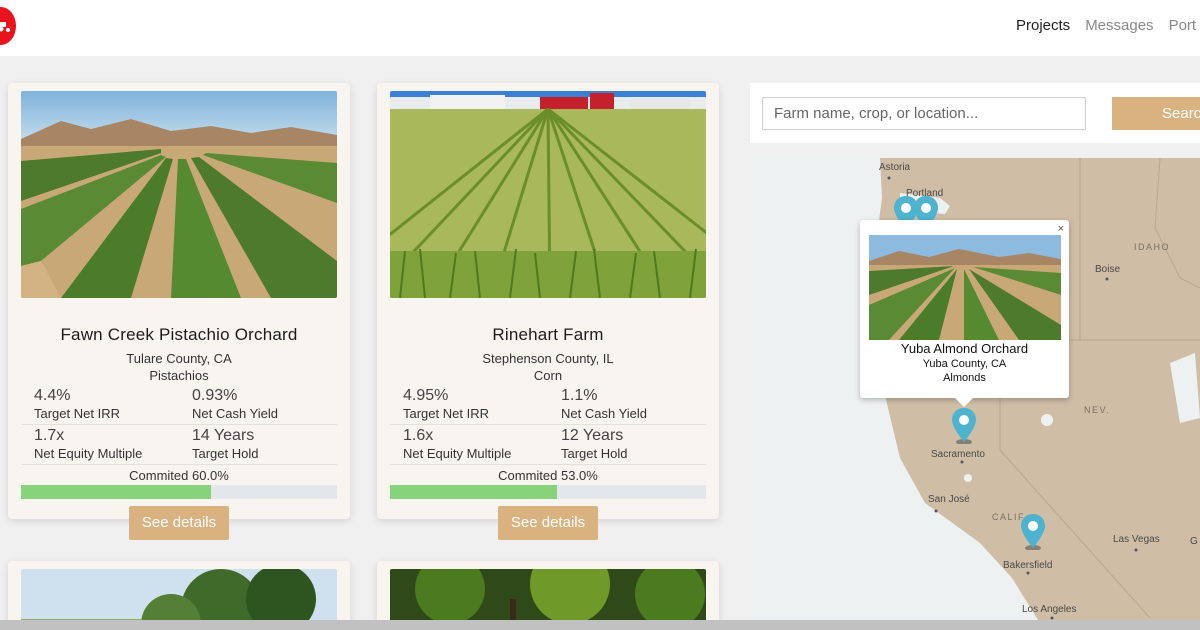 The height and width of the screenshot is (630, 1200). What do you see at coordinates (592, 435) in the screenshot?
I see `stat-value: 12 Years` at bounding box center [592, 435].